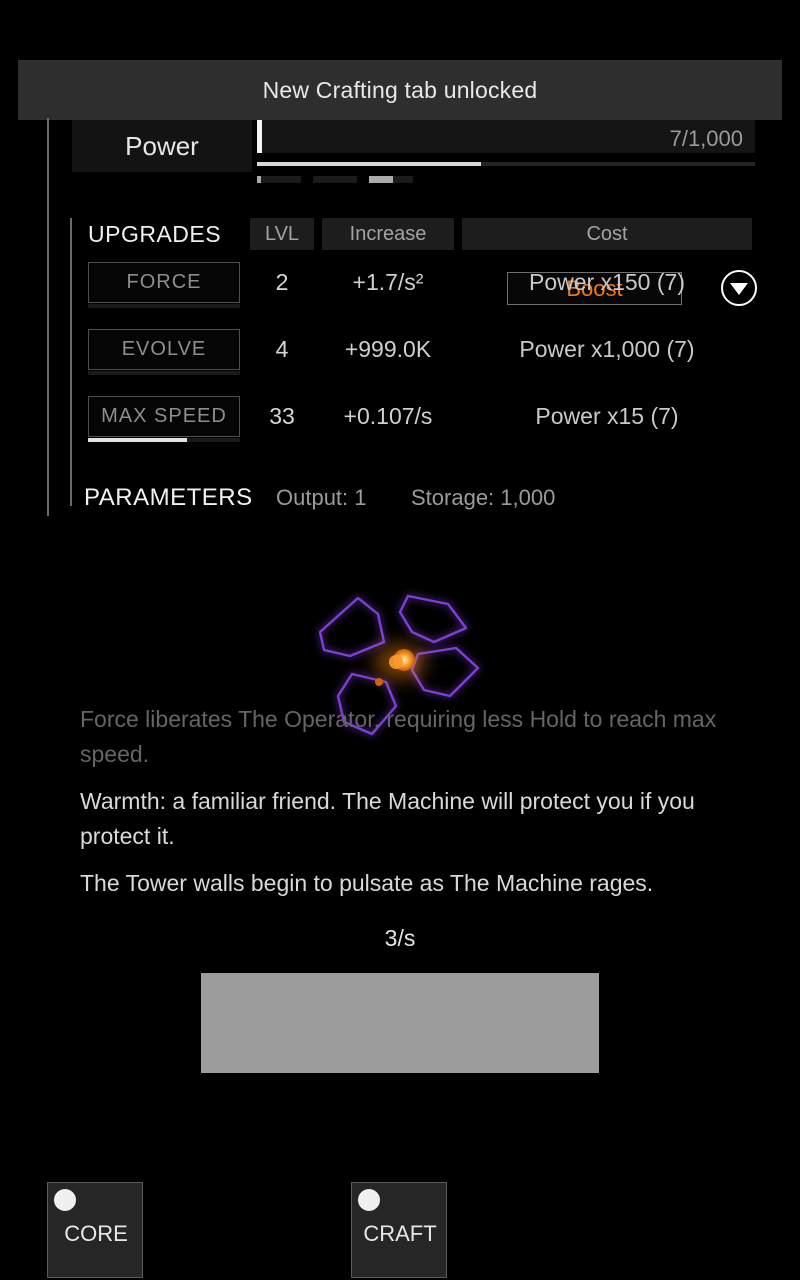  Describe the element at coordinates (388, 234) in the screenshot. I see `column-header-increase: Increase` at that location.